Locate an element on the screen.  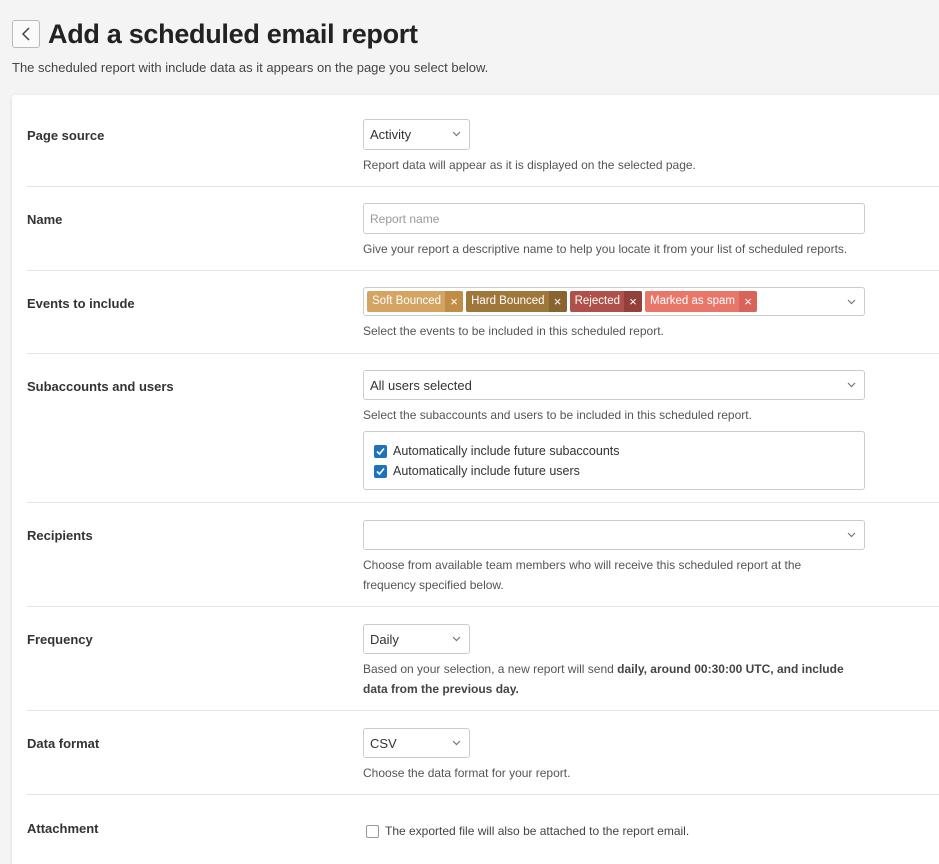
event-tag-label: Rejected is located at coordinates (597, 301).